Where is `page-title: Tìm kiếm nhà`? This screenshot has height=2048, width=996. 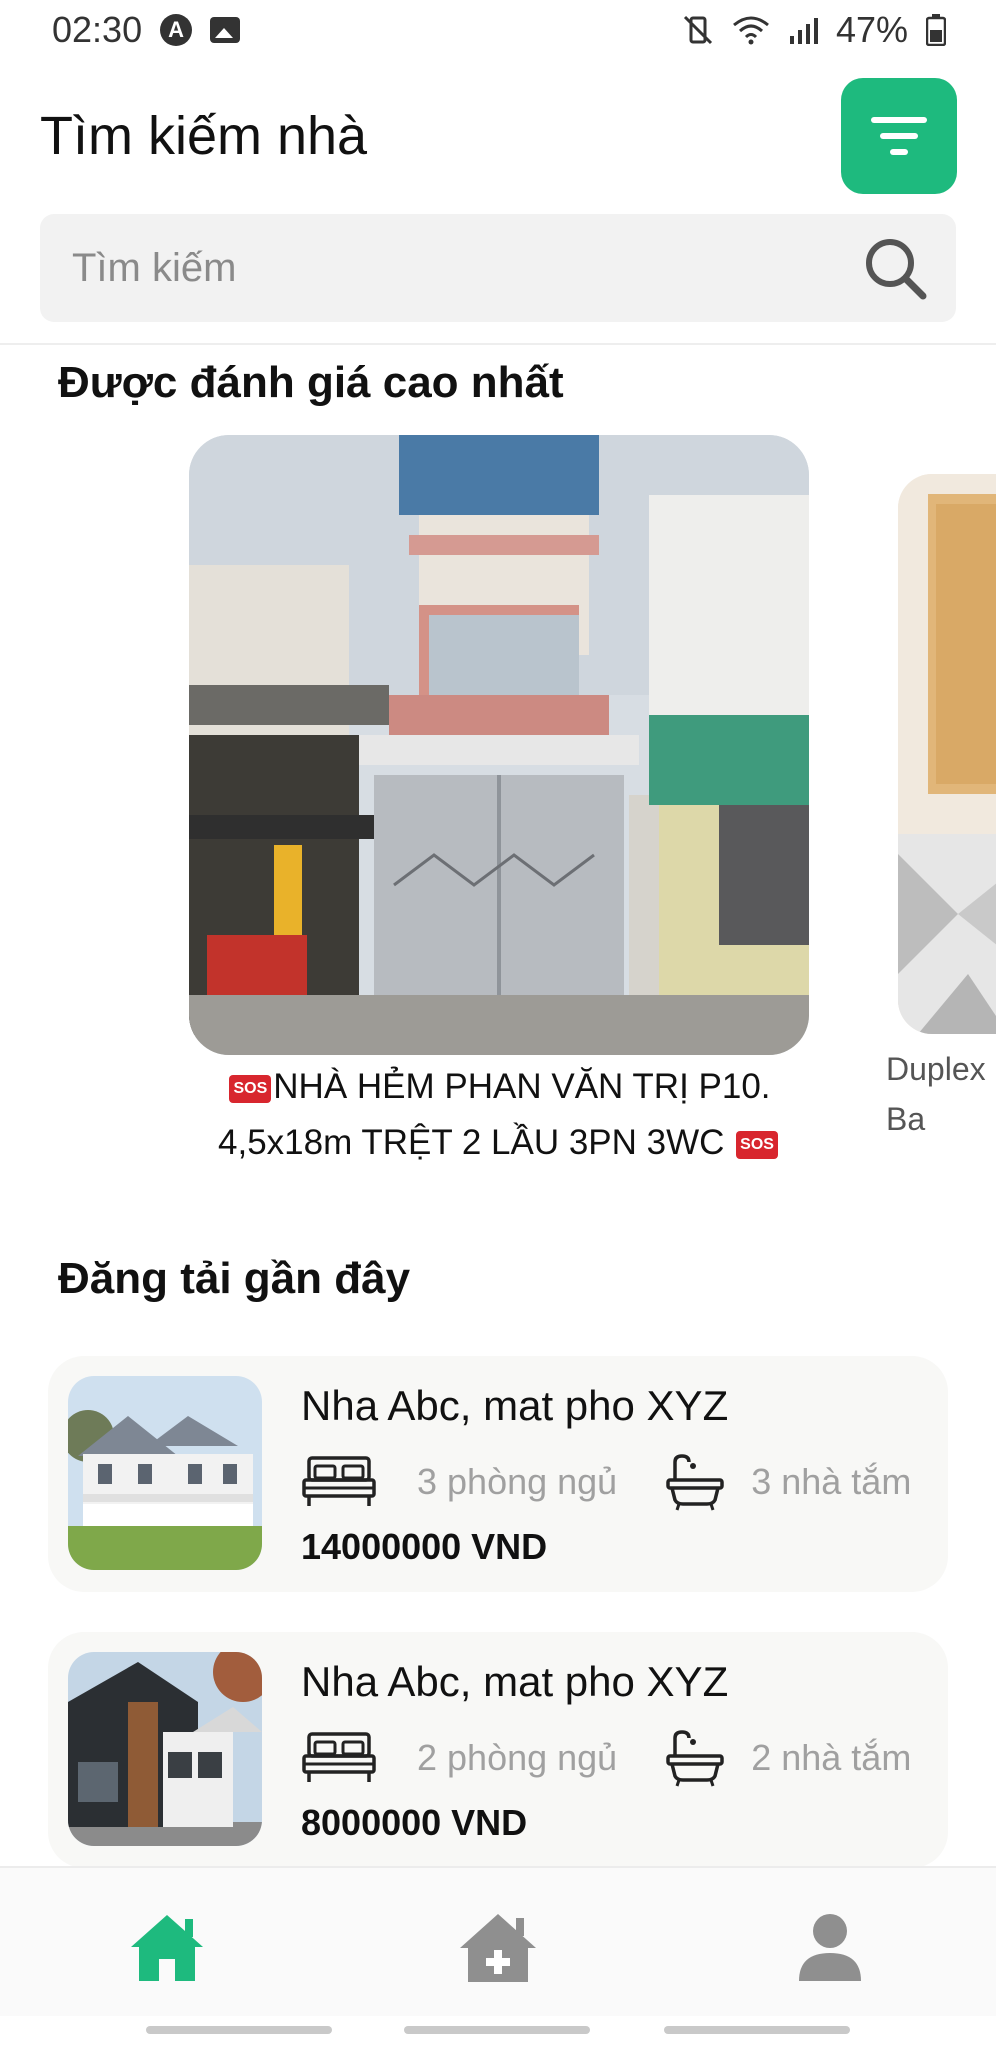
page-title: Tìm kiếm nhà is located at coordinates (204, 136).